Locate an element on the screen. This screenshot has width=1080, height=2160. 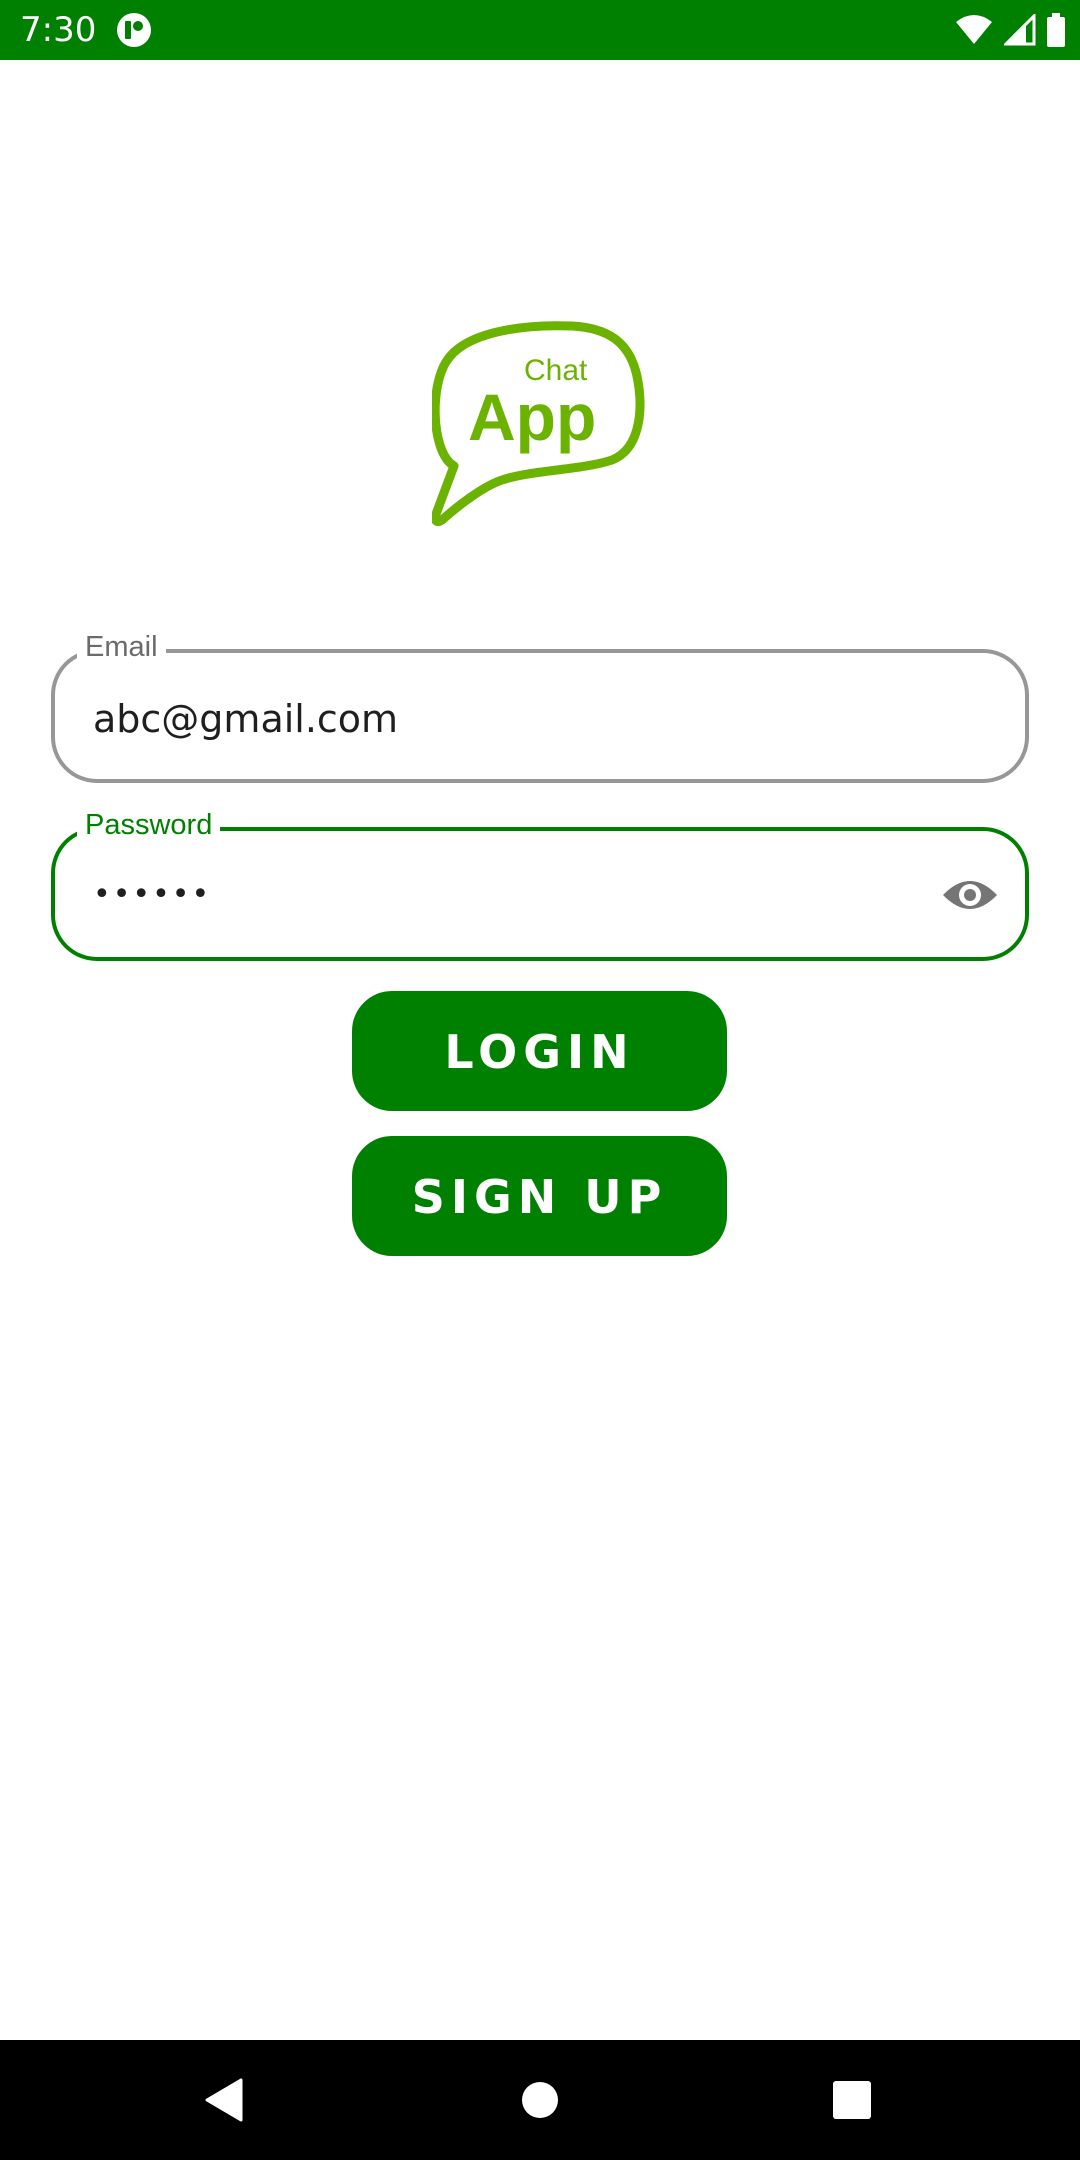
password-field: Password •••••• is located at coordinates (540, 884).